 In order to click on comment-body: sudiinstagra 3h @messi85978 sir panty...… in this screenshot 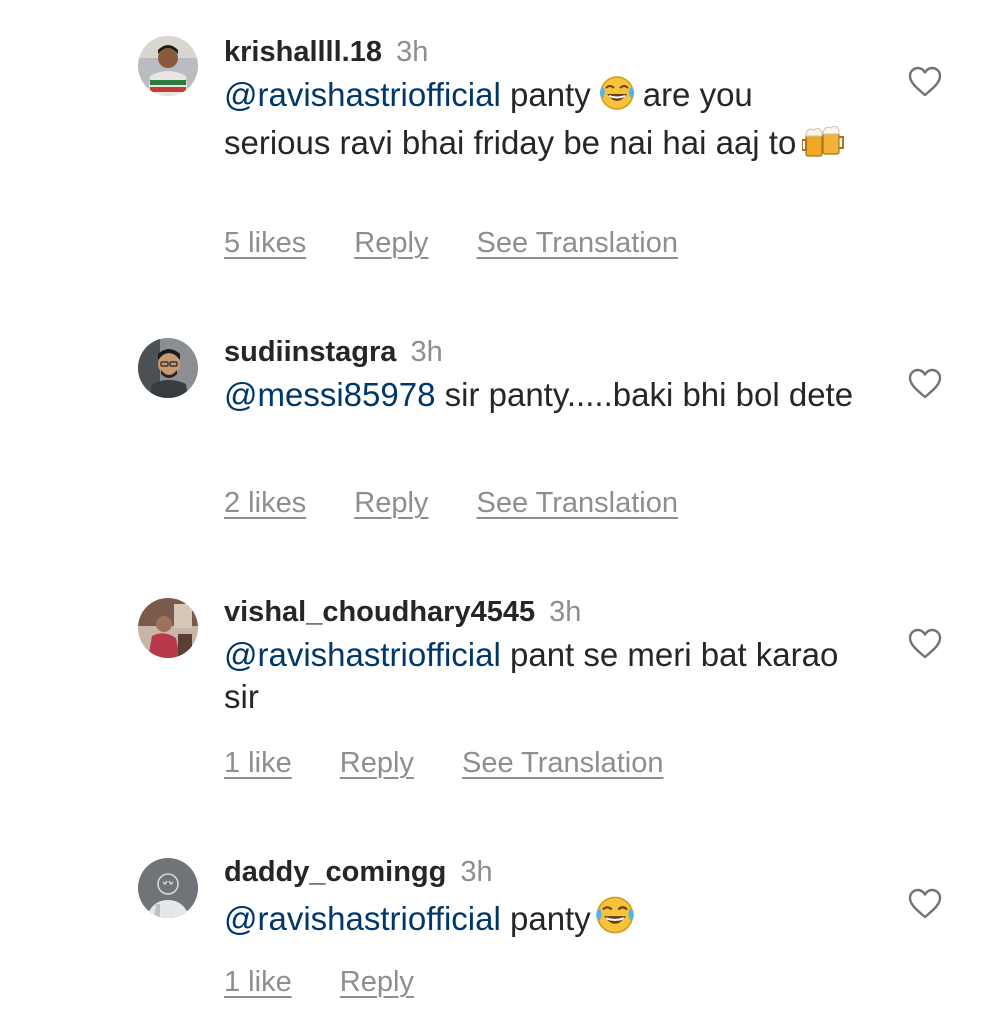, I will do `click(544, 374)`.